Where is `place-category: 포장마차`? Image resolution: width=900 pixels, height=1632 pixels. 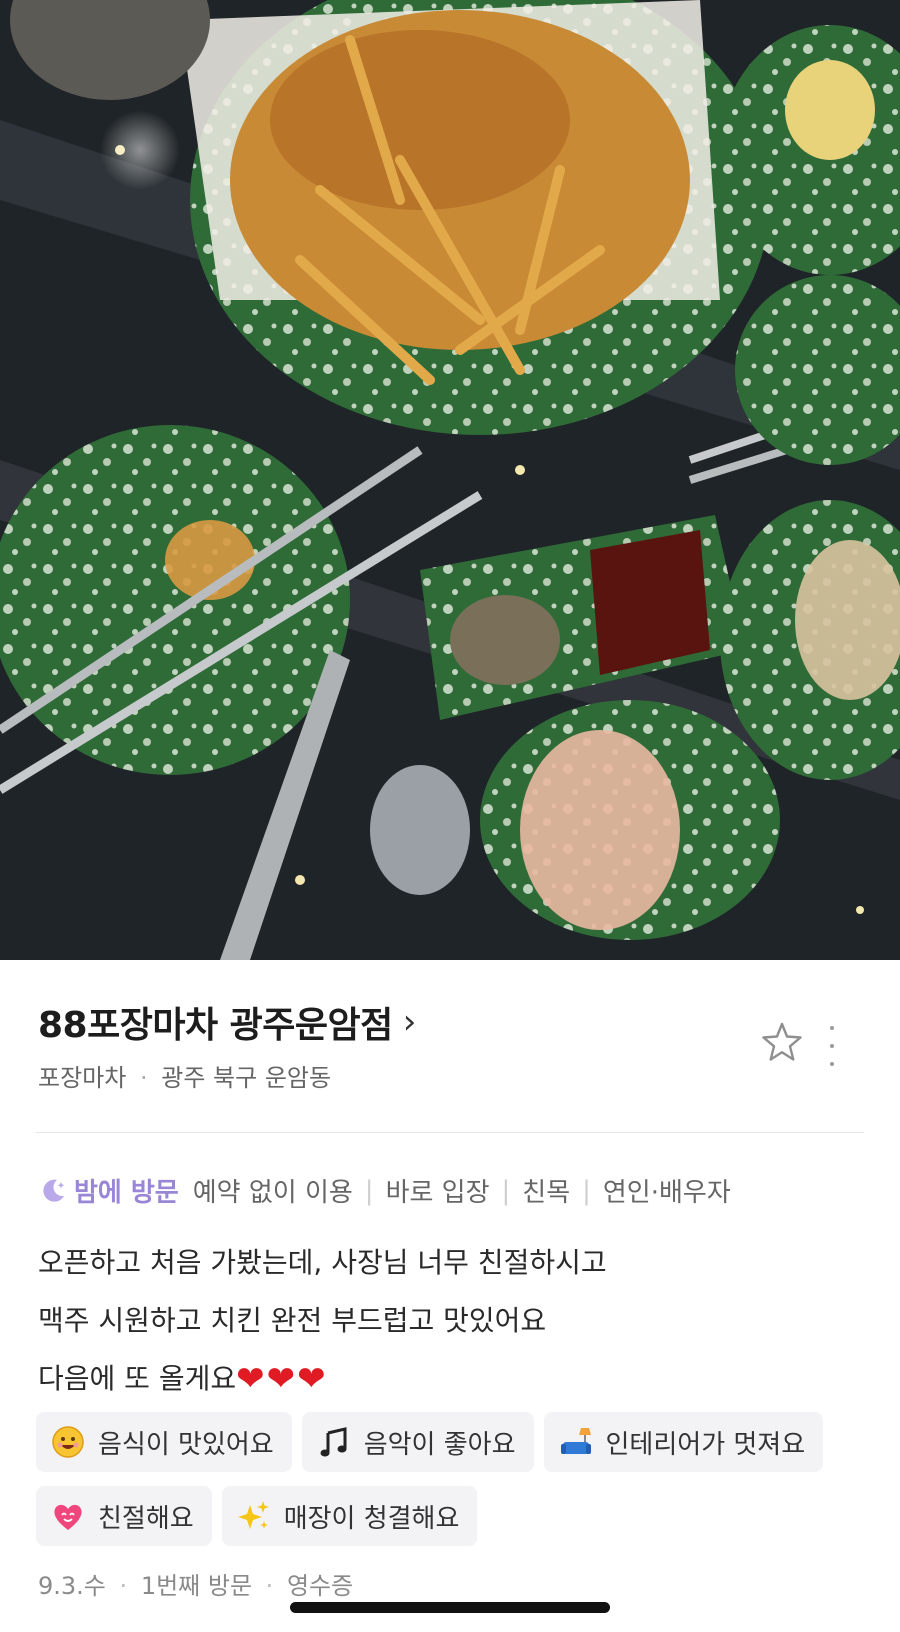
place-category: 포장마차 is located at coordinates (82, 1078).